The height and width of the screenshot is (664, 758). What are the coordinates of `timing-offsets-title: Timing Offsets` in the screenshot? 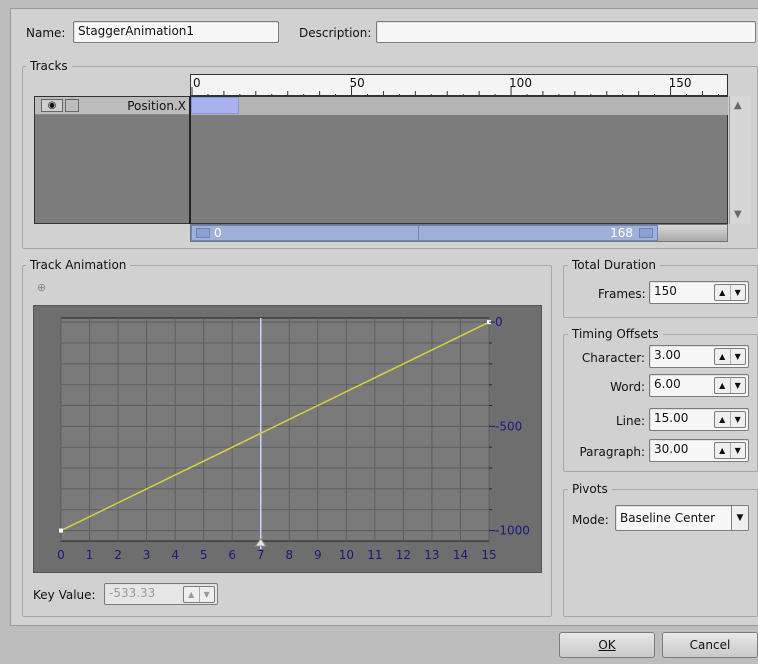 It's located at (615, 334).